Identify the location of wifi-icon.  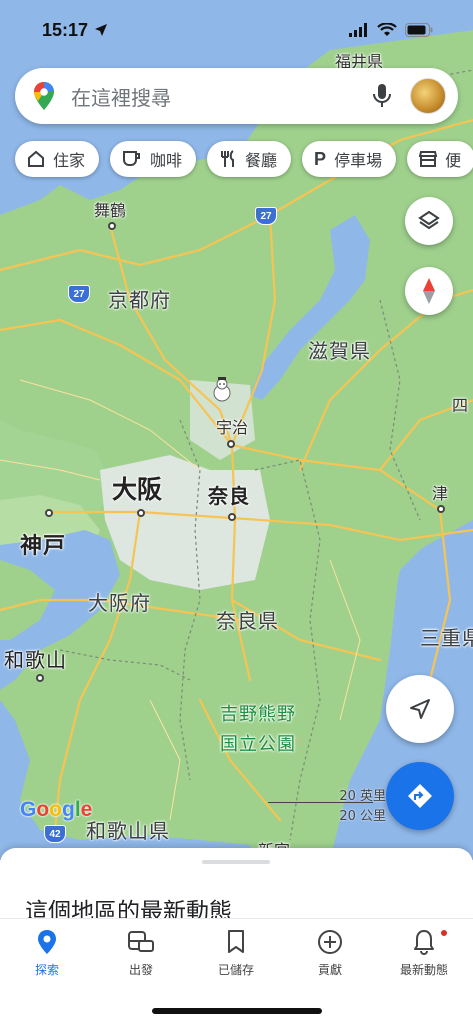
(387, 29).